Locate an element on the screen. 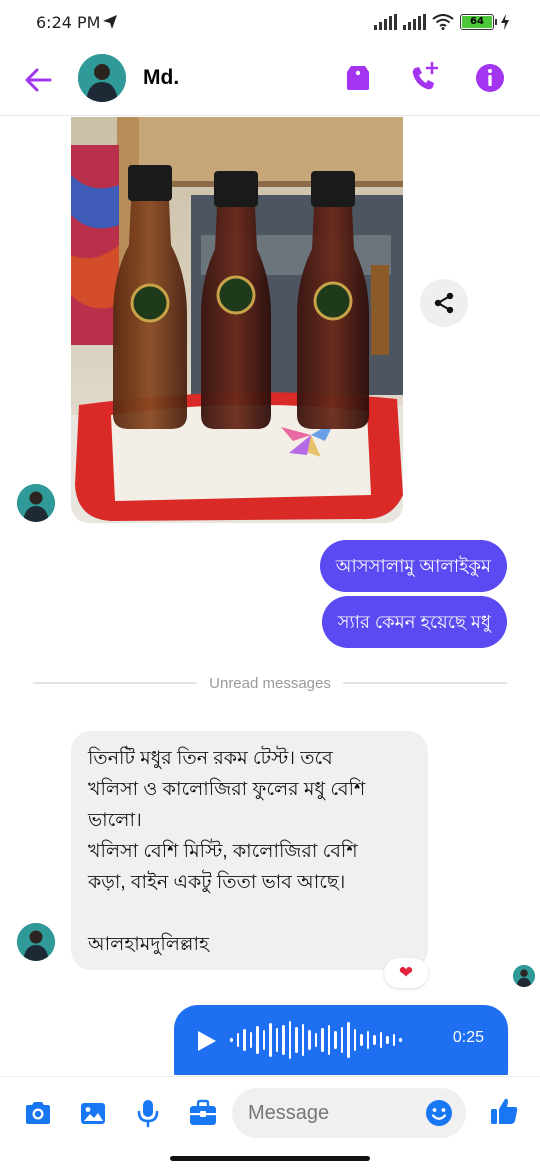  signal-icon is located at coordinates (385, 22).